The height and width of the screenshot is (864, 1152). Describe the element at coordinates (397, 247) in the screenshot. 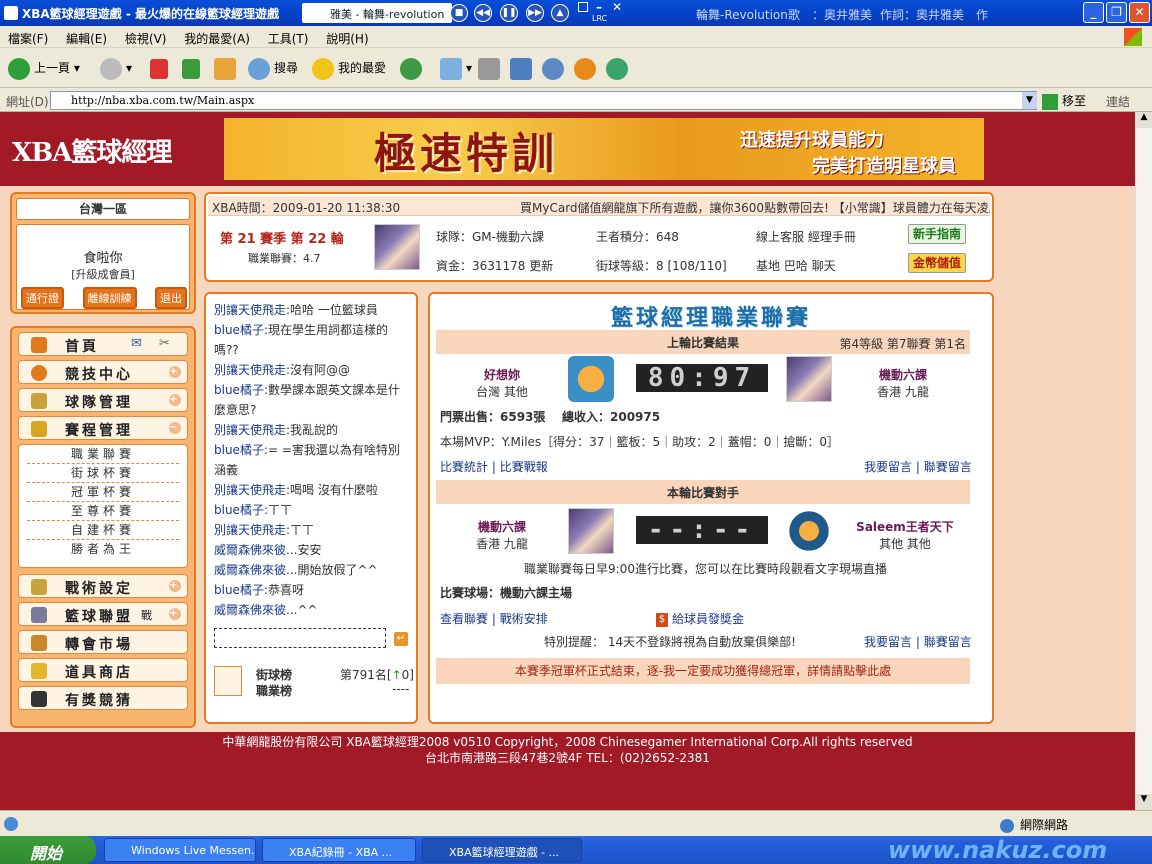

I see `manager-avatar` at that location.